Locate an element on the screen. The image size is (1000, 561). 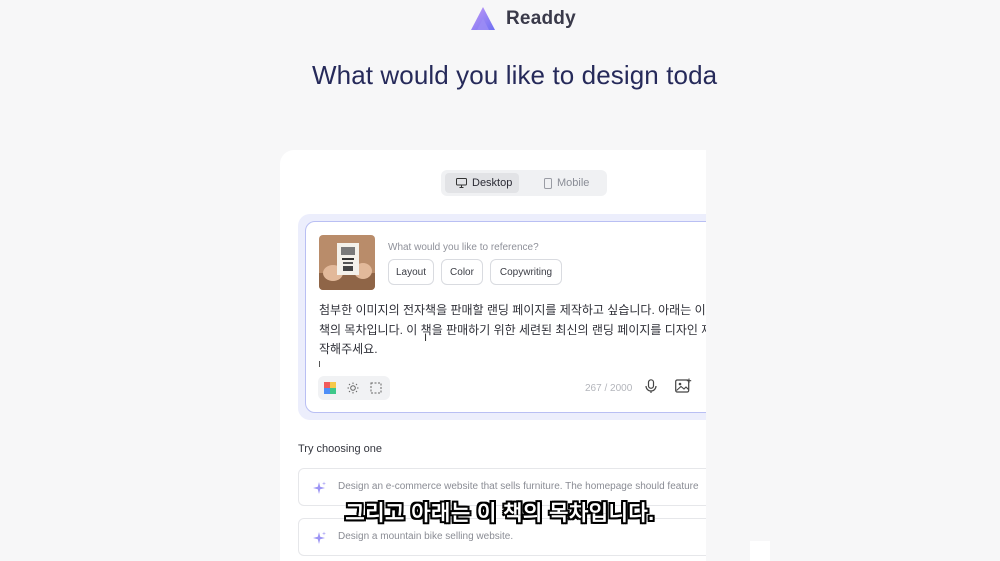
tab-desktop-label: Desktop is located at coordinates (492, 183).